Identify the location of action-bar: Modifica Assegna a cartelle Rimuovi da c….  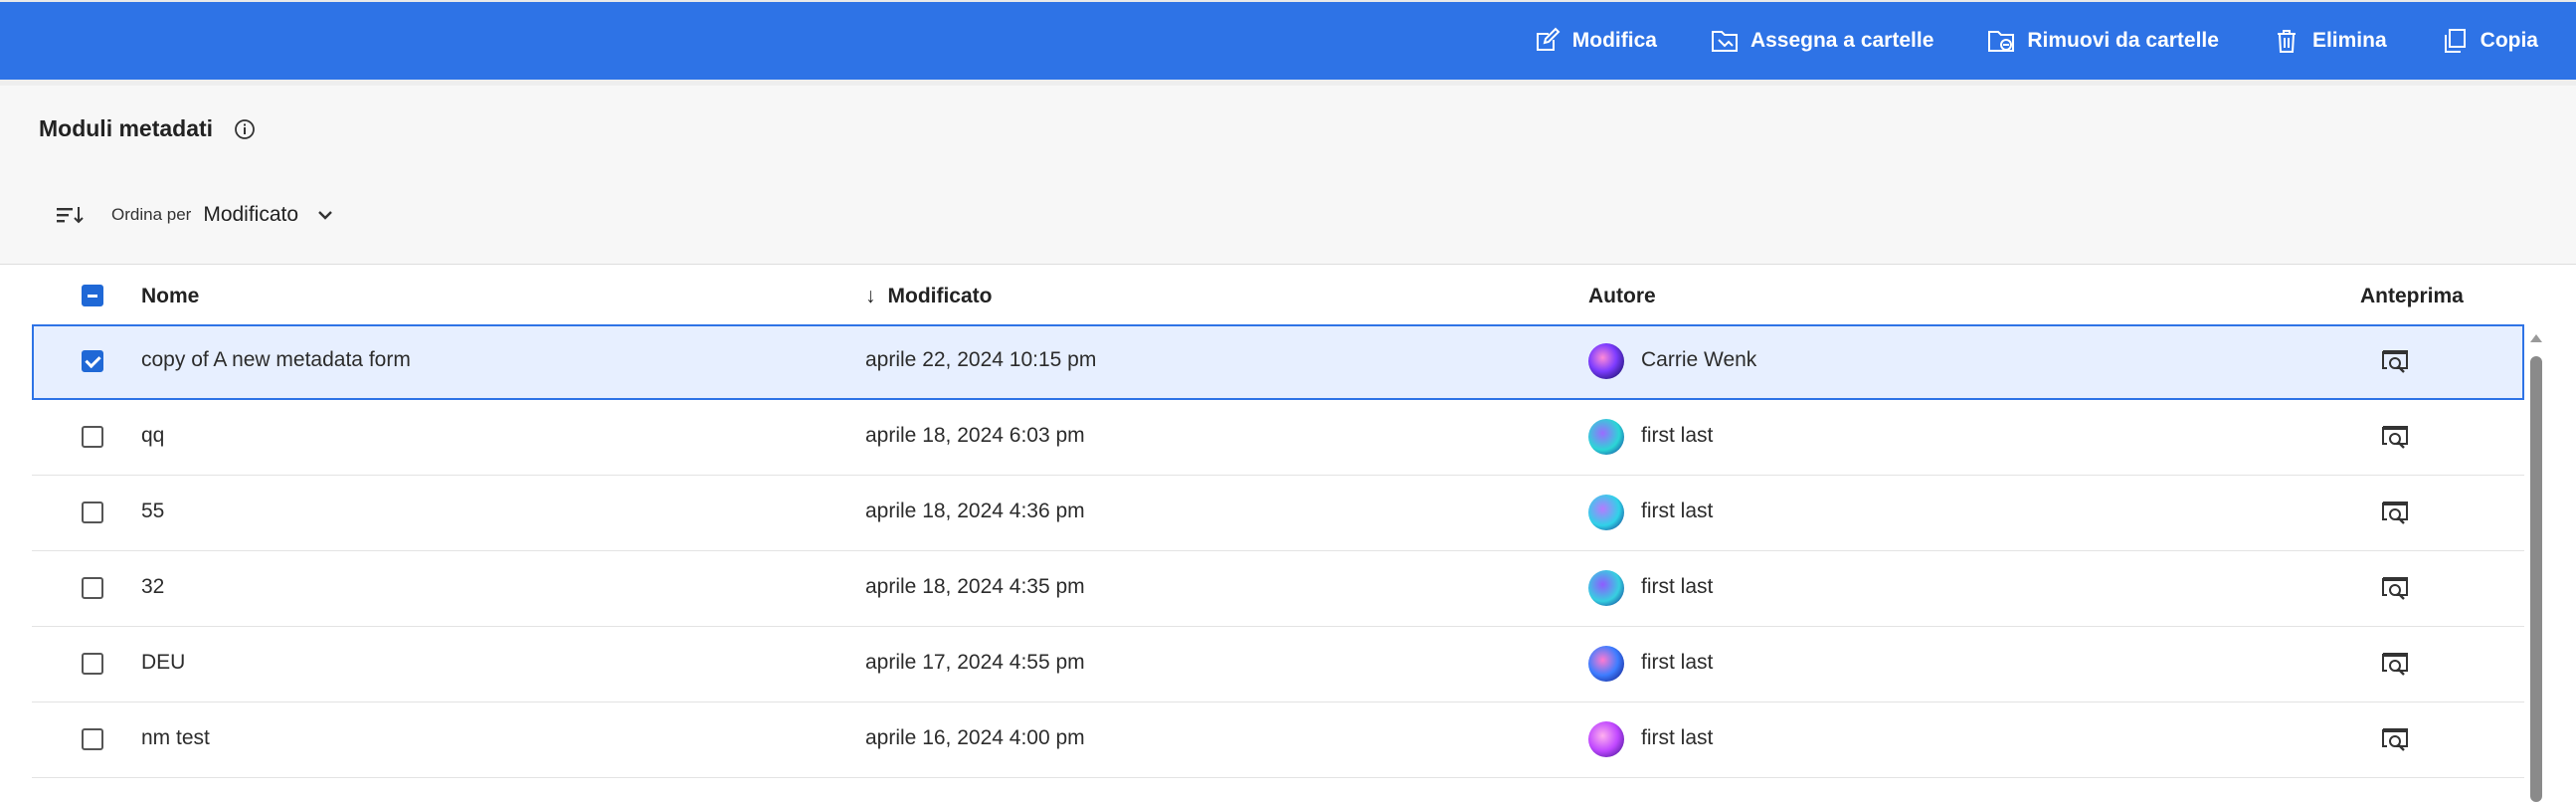
(1288, 40).